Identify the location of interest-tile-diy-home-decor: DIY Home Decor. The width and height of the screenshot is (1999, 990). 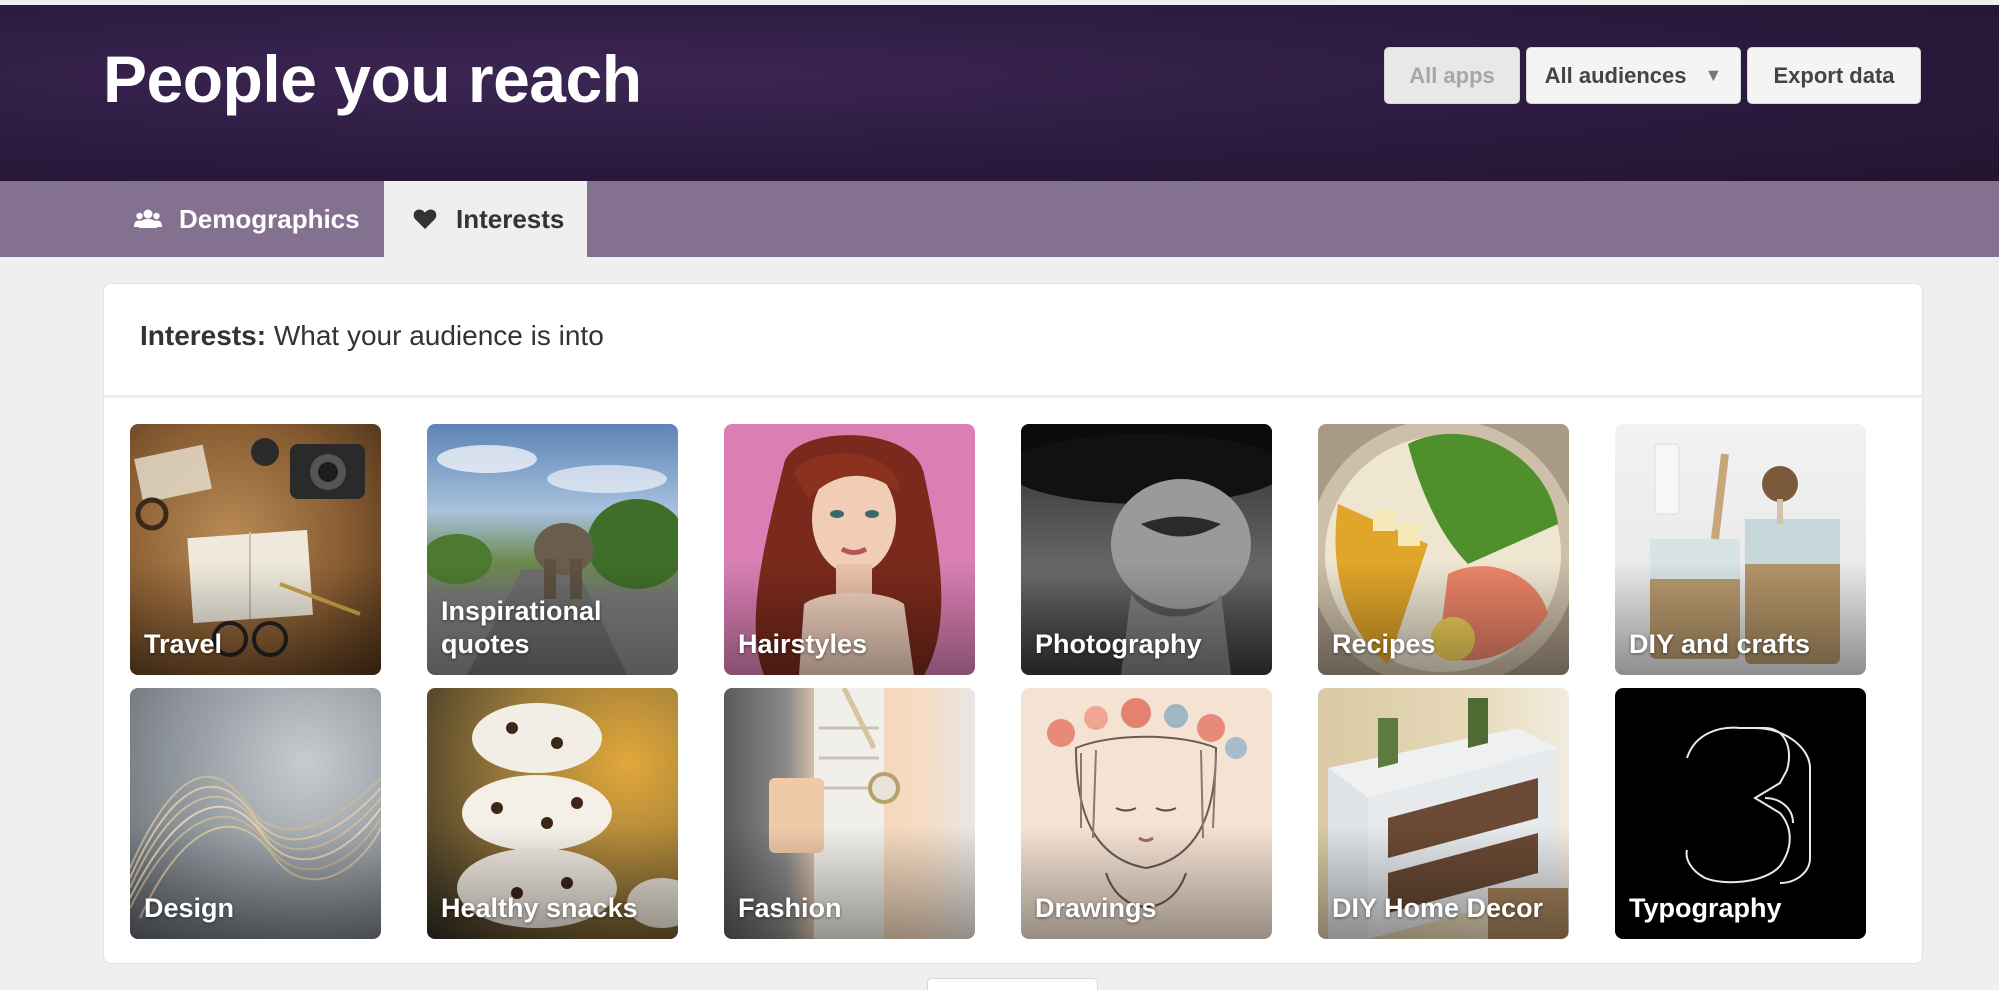
(1443, 813).